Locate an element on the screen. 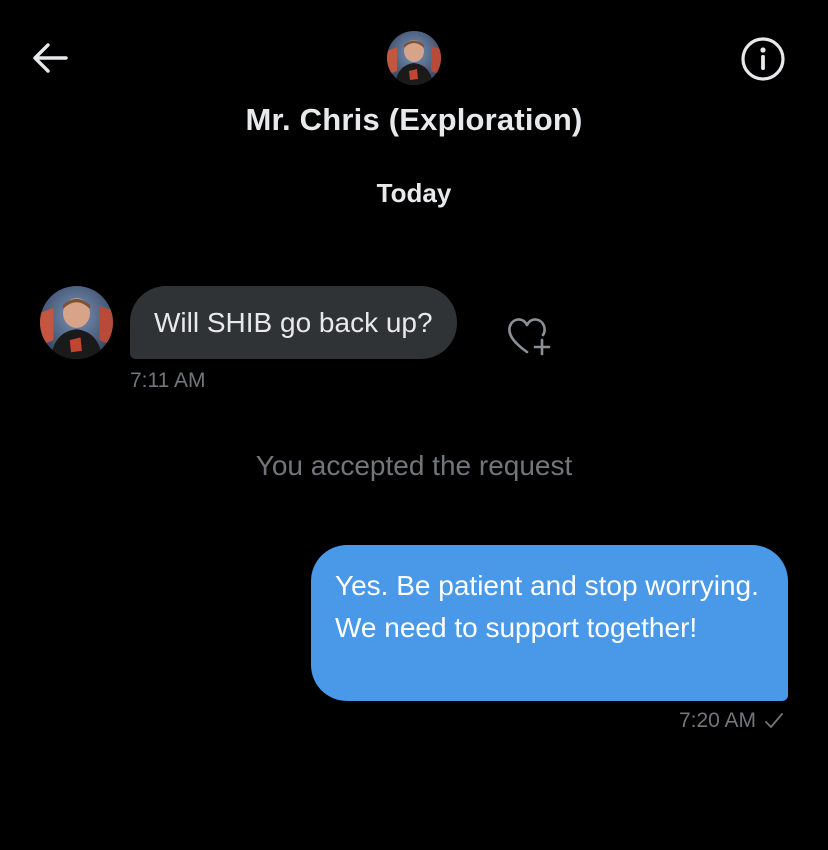  arrow-left-icon is located at coordinates (50, 58).